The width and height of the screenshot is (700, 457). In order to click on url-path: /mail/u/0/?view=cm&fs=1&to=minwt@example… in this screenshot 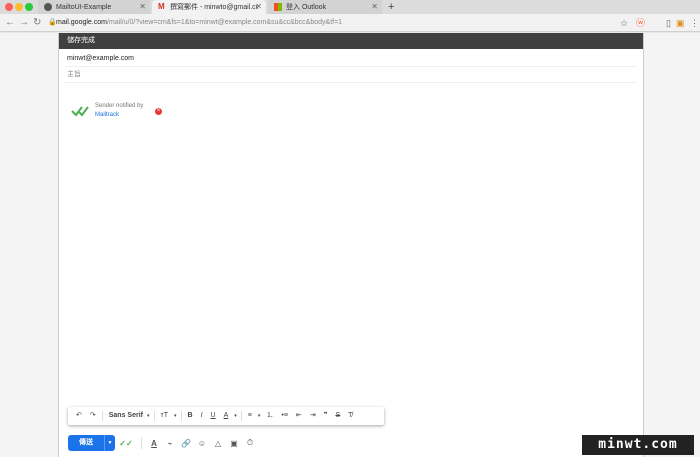, I will do `click(224, 22)`.